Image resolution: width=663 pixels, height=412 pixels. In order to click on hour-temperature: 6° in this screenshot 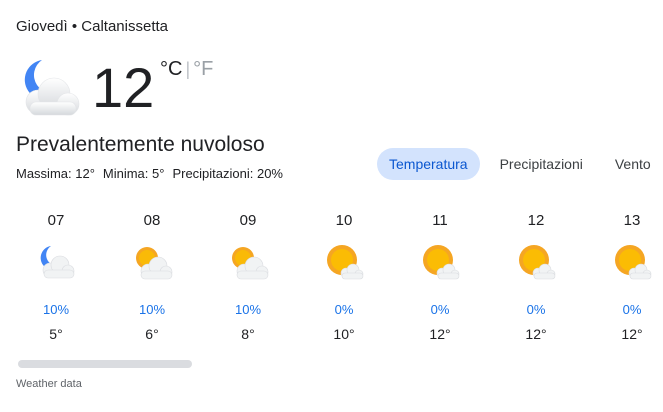, I will do `click(152, 334)`.